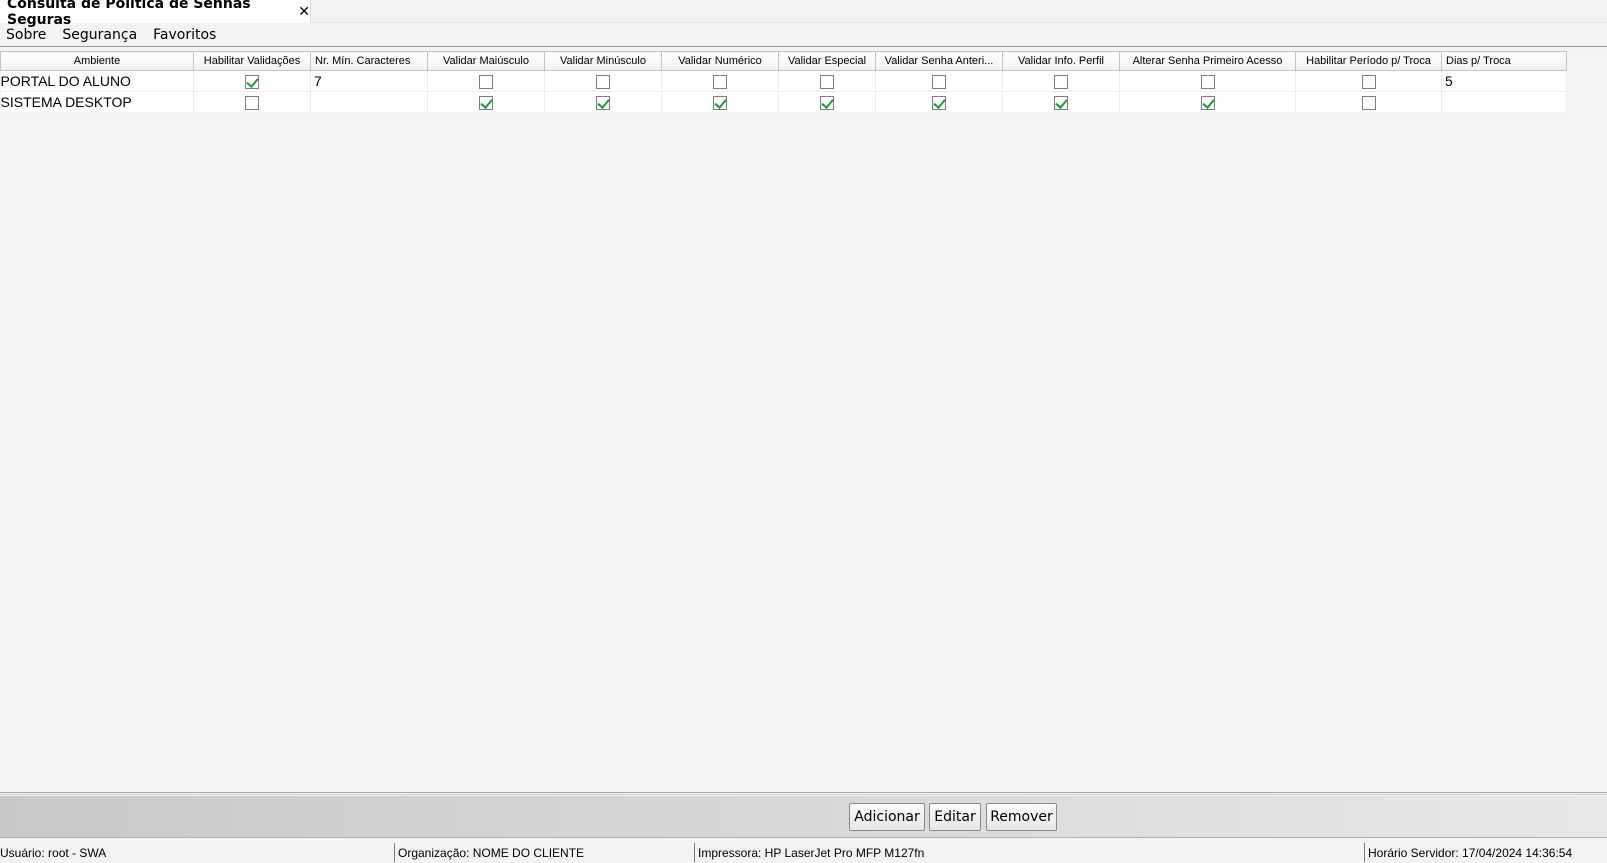 This screenshot has width=1607, height=863. I want to click on column-header: Habilitar Validações, so click(252, 61).